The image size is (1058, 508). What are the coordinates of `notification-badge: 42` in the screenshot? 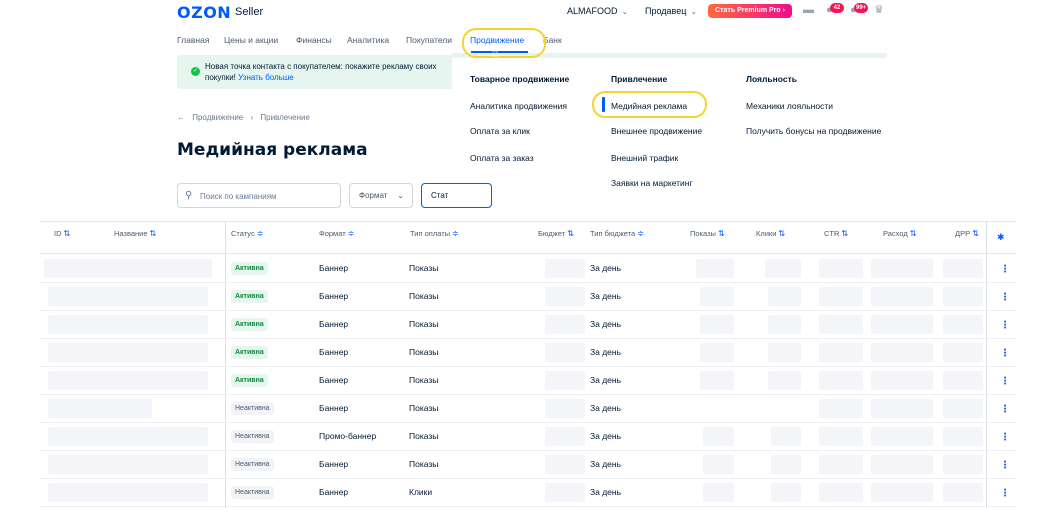 It's located at (837, 8).